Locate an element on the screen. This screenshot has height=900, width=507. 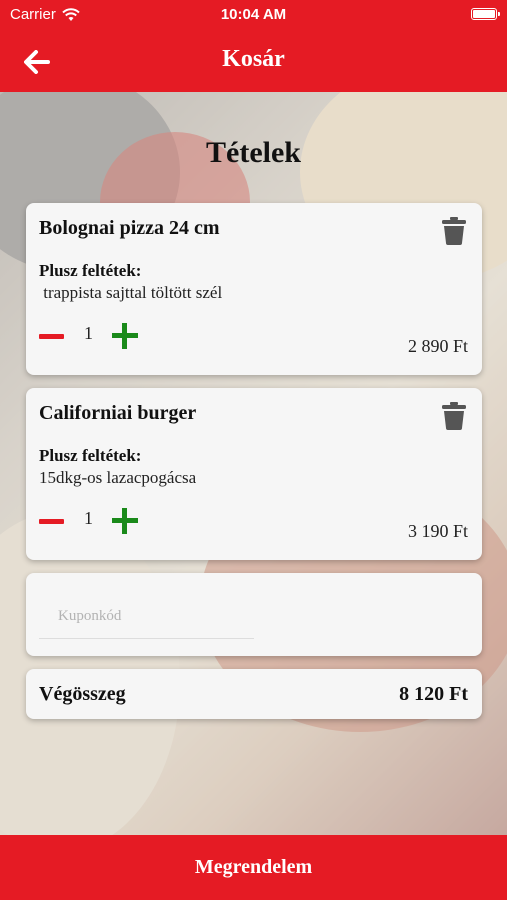
app-header: Carrier 10:04 AM Kosár is located at coordinates (253, 46).